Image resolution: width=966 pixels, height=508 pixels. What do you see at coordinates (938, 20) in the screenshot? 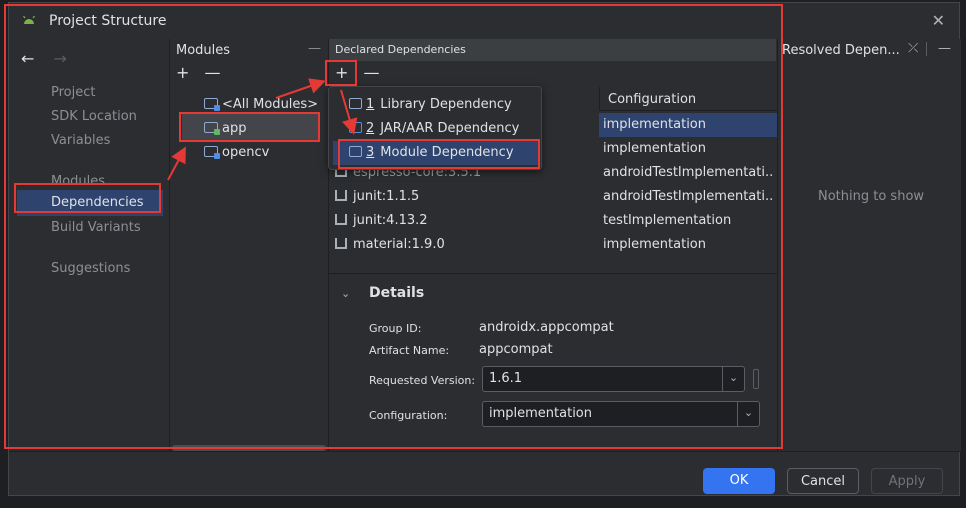
I see `close-icon: ✕` at bounding box center [938, 20].